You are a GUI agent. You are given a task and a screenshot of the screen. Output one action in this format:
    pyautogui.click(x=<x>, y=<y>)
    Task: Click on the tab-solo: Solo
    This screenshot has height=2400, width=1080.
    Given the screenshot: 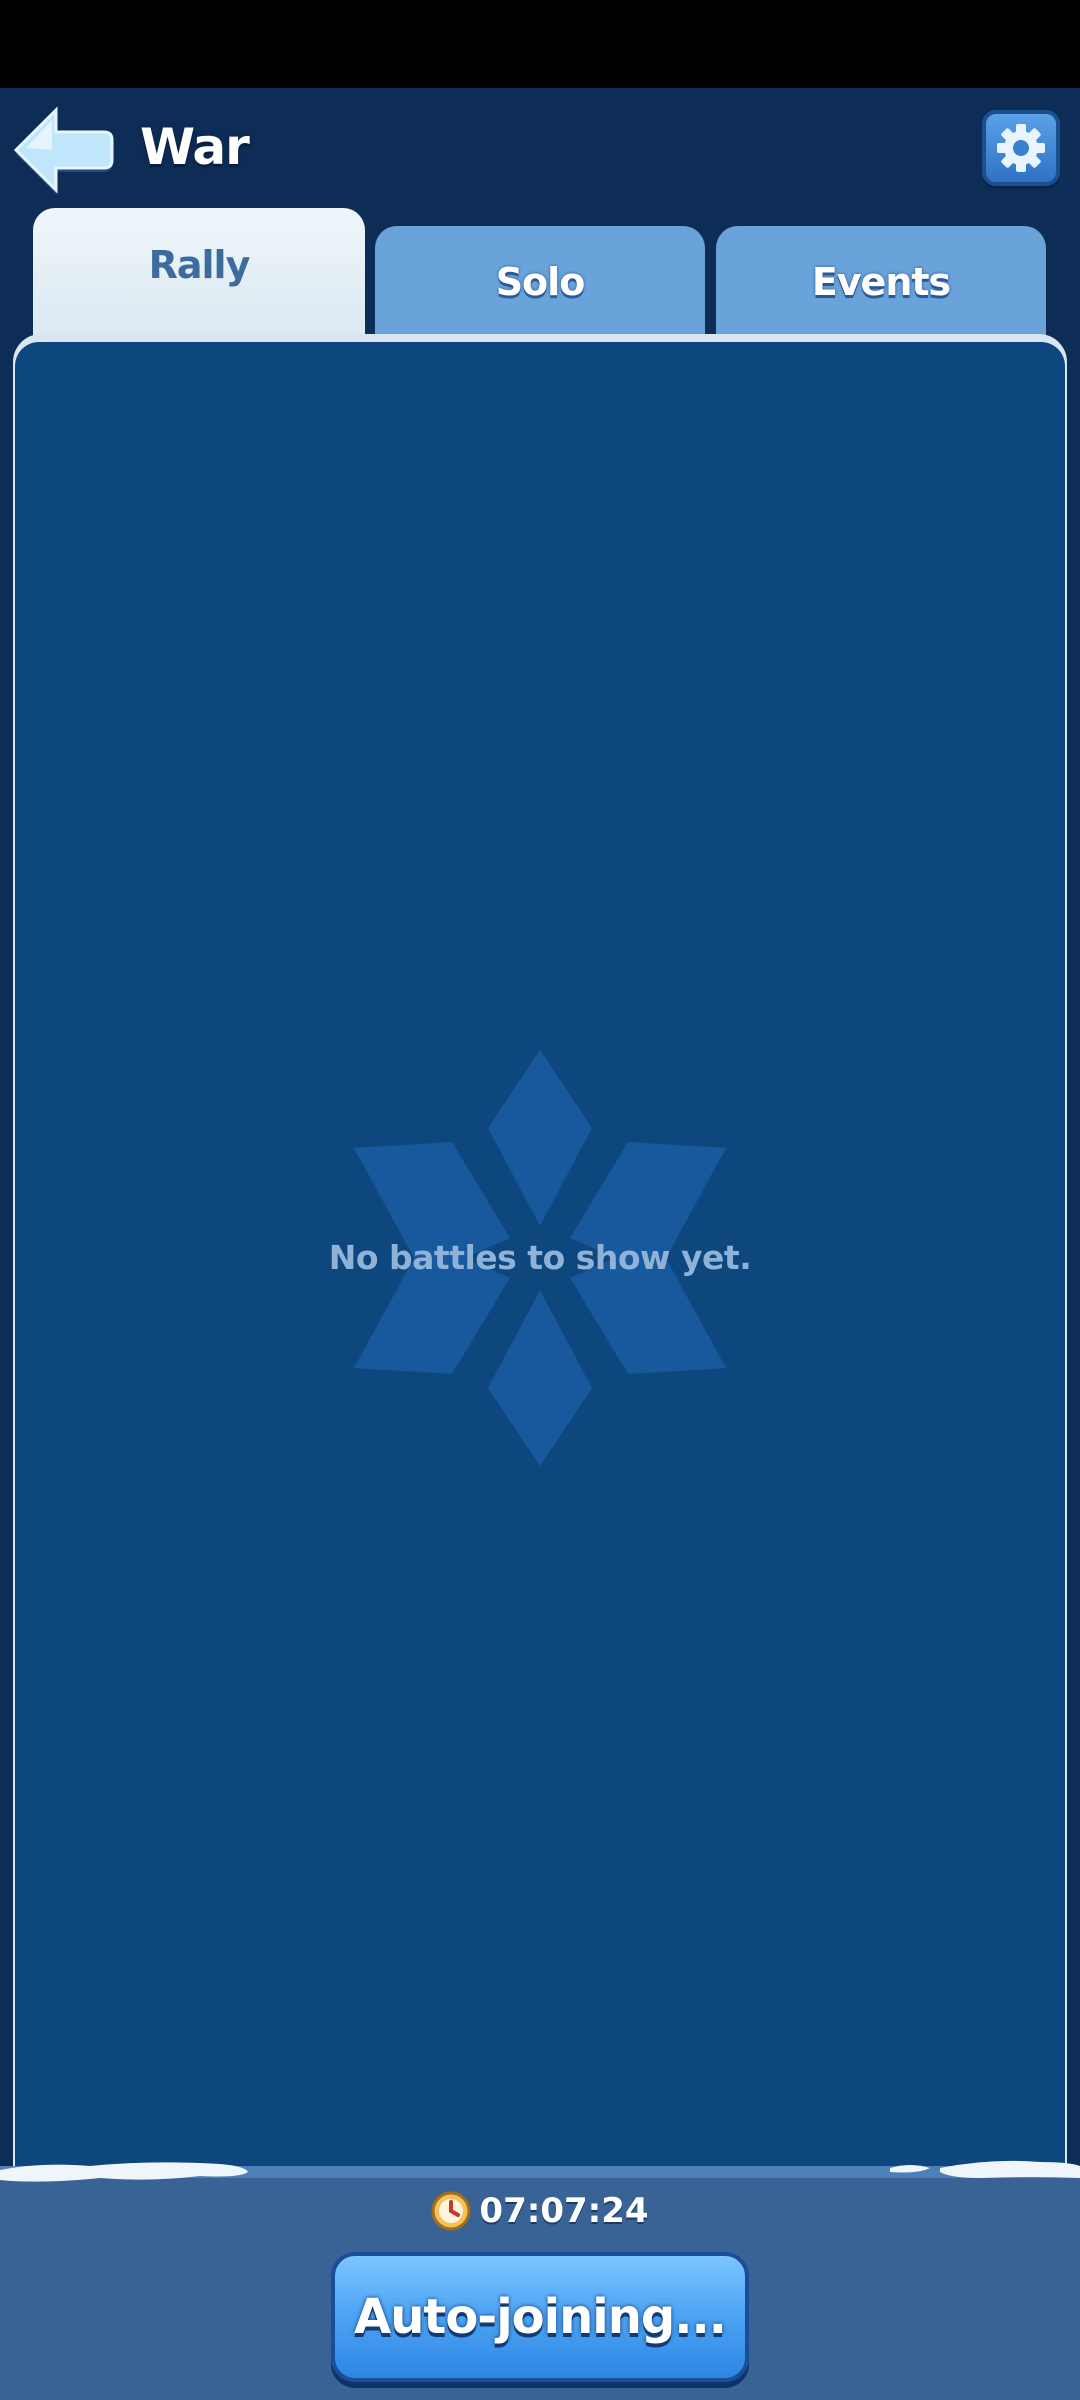 What is the action you would take?
    pyautogui.click(x=540, y=282)
    